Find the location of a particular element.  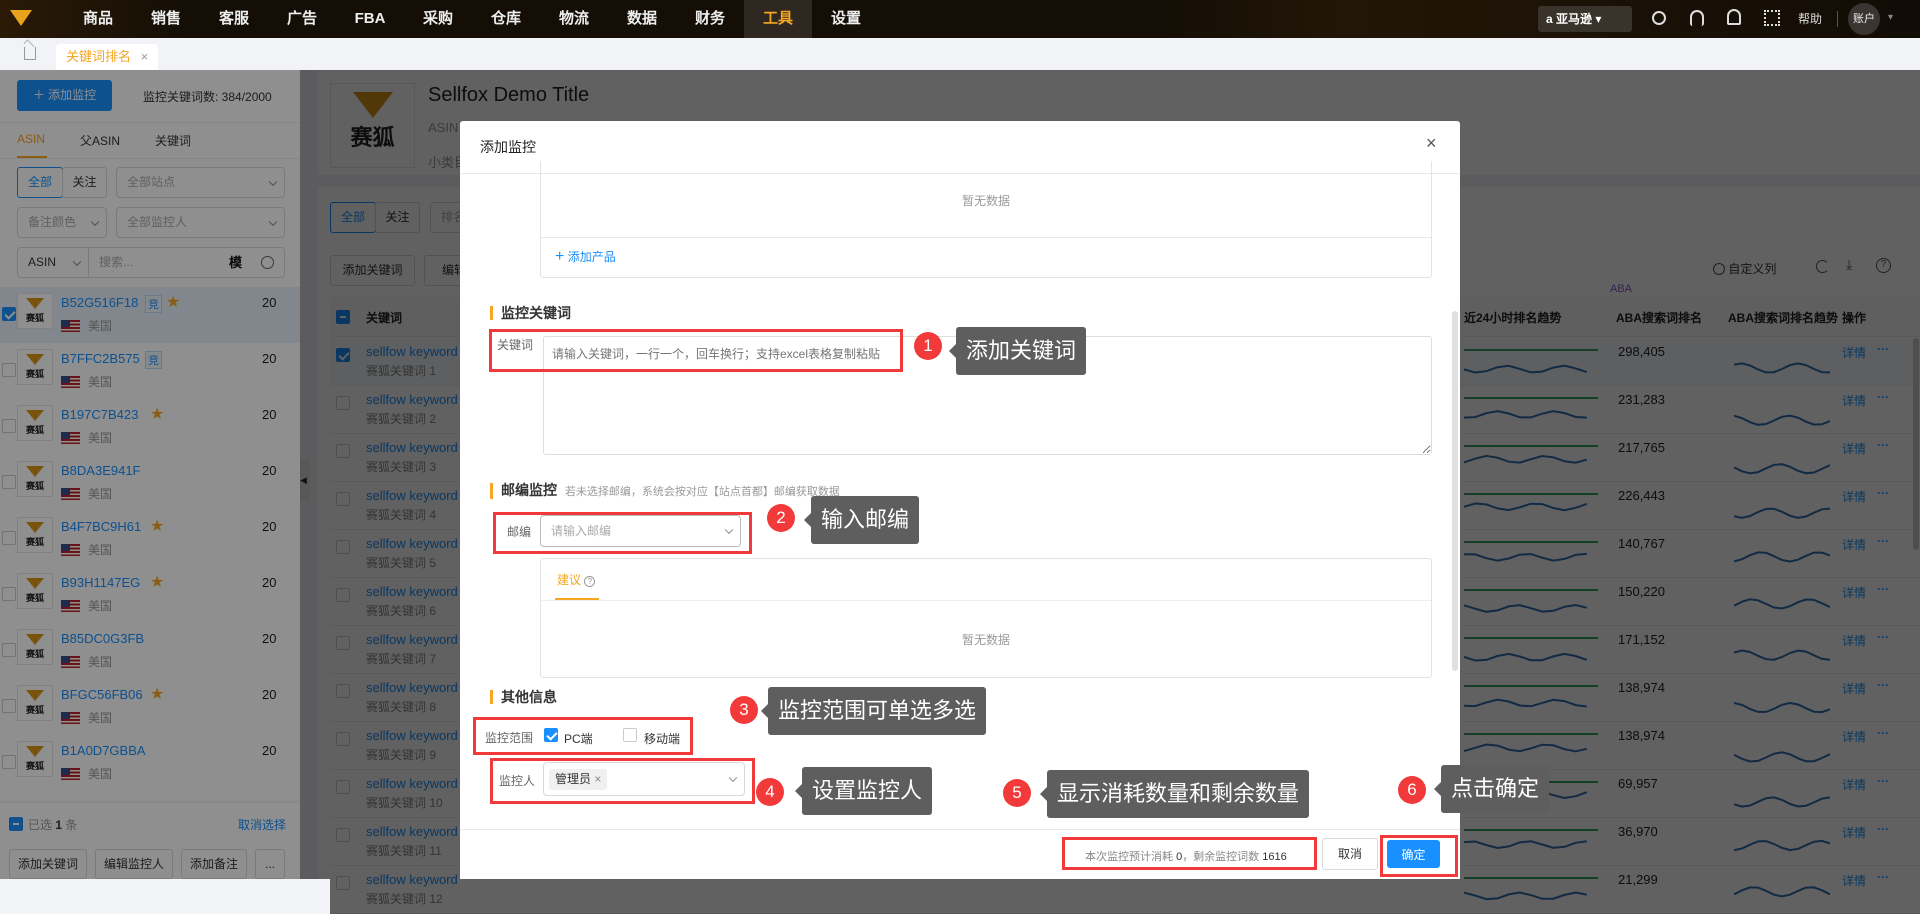

apps-grid-icon is located at coordinates (1772, 18).